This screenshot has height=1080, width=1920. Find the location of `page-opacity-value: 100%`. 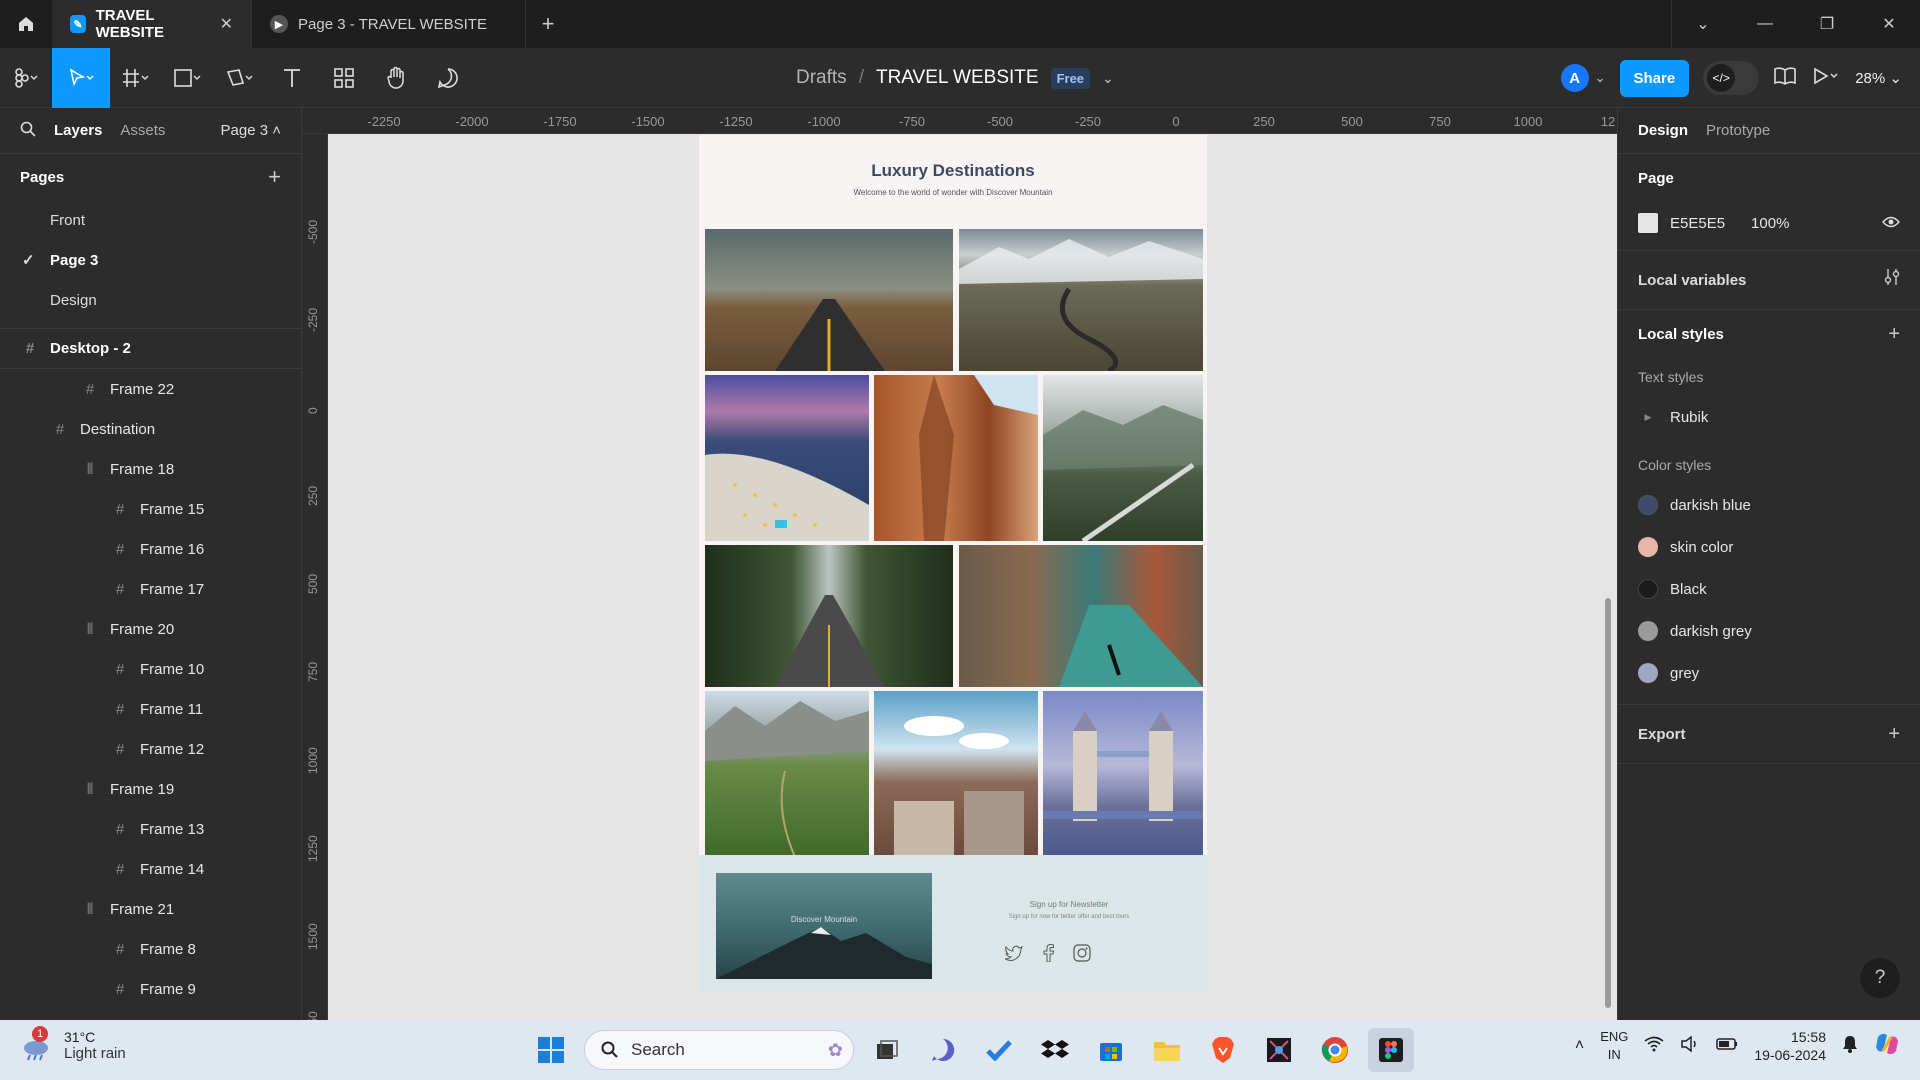

page-opacity-value: 100% is located at coordinates (1770, 223).